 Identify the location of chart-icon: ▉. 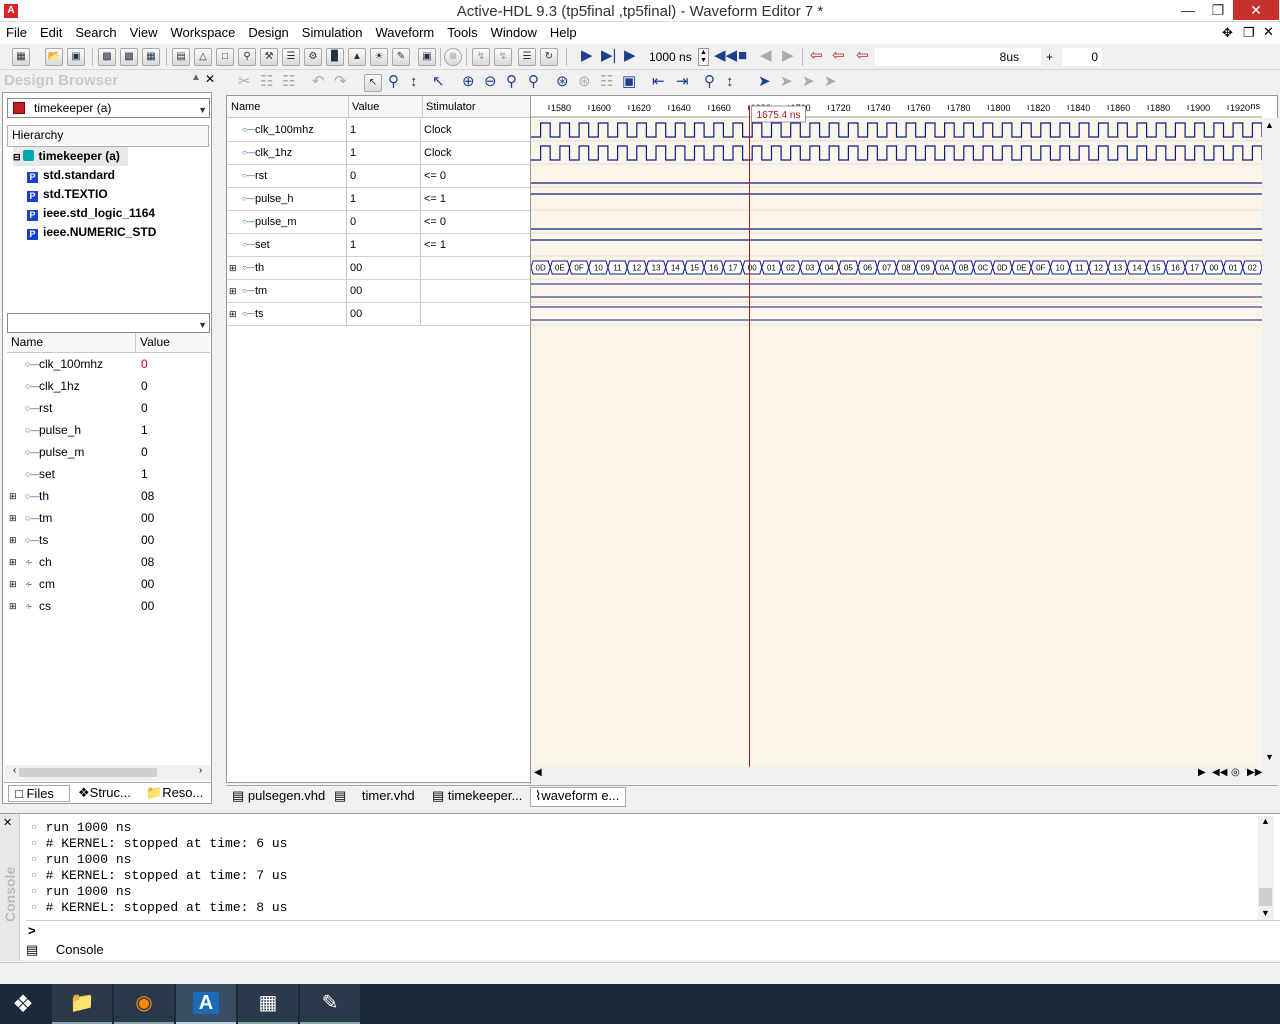
(335, 57).